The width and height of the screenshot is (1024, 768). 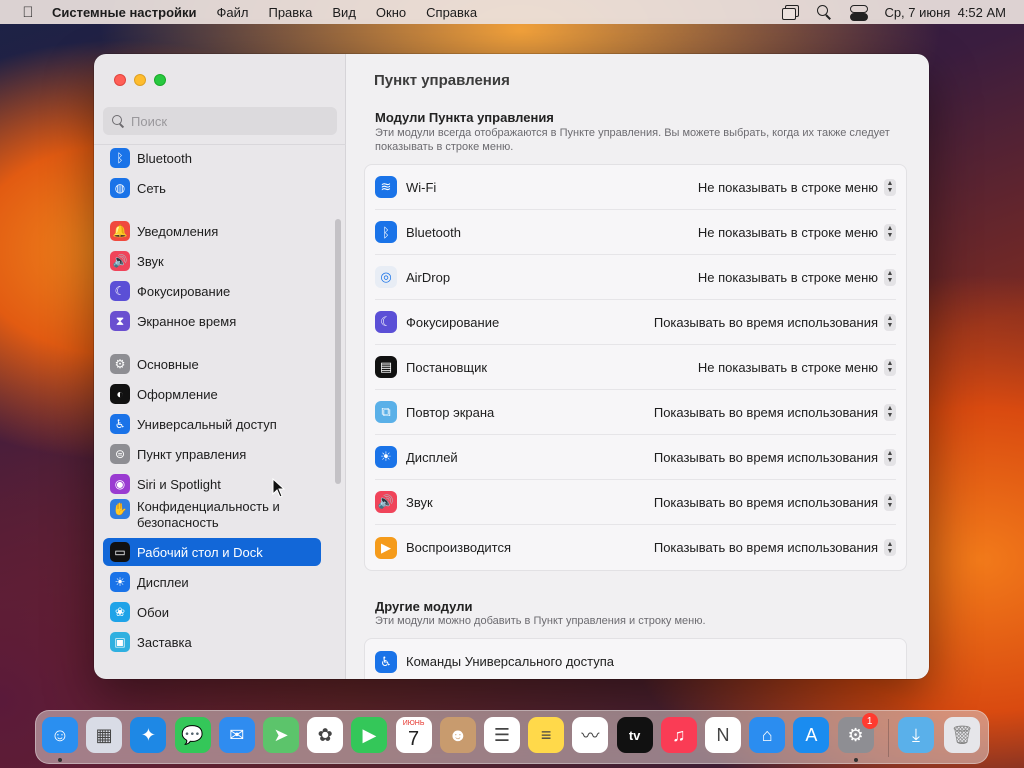 What do you see at coordinates (177, 394) in the screenshot?
I see `sidebar-item-label: Оформление` at bounding box center [177, 394].